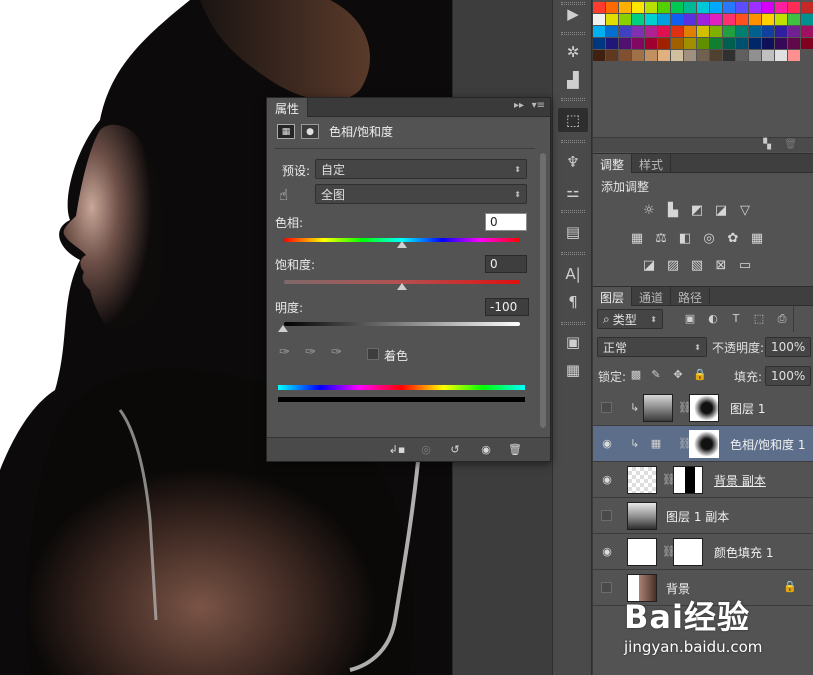 This screenshot has width=813, height=675. Describe the element at coordinates (697, 516) in the screenshot. I see `layer-name: 图层 1 副本` at that location.